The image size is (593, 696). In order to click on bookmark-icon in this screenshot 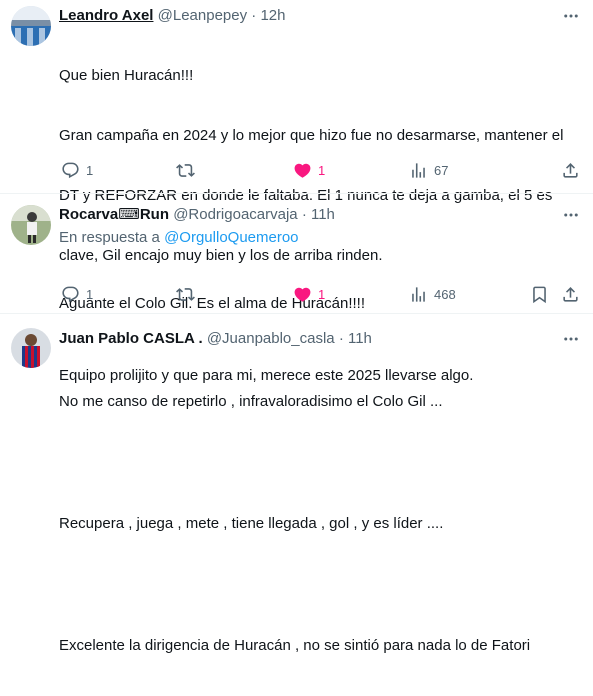, I will do `click(539, 294)`.